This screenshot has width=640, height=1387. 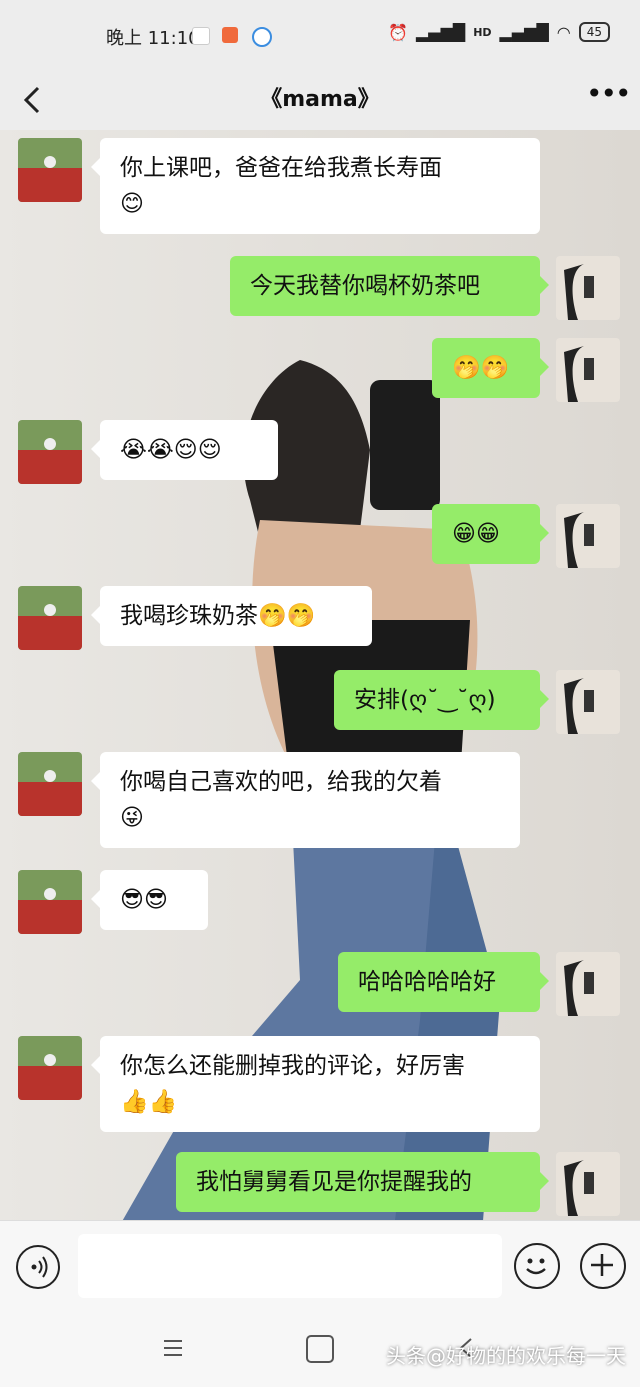 What do you see at coordinates (292, 1066) in the screenshot?
I see `message-text: 你怎么还能删掉我的评论，好厉害` at bounding box center [292, 1066].